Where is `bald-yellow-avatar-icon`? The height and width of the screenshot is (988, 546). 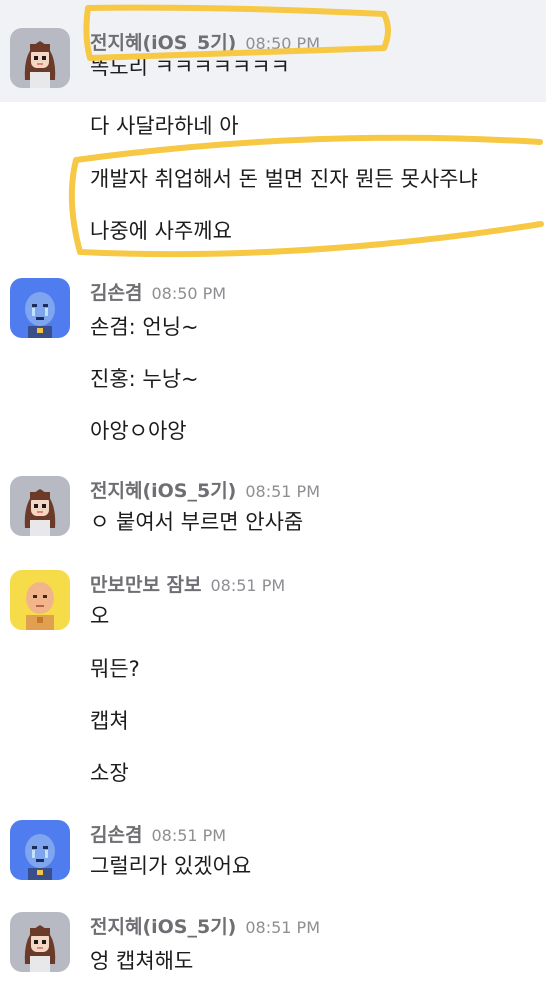
bald-yellow-avatar-icon is located at coordinates (40, 600).